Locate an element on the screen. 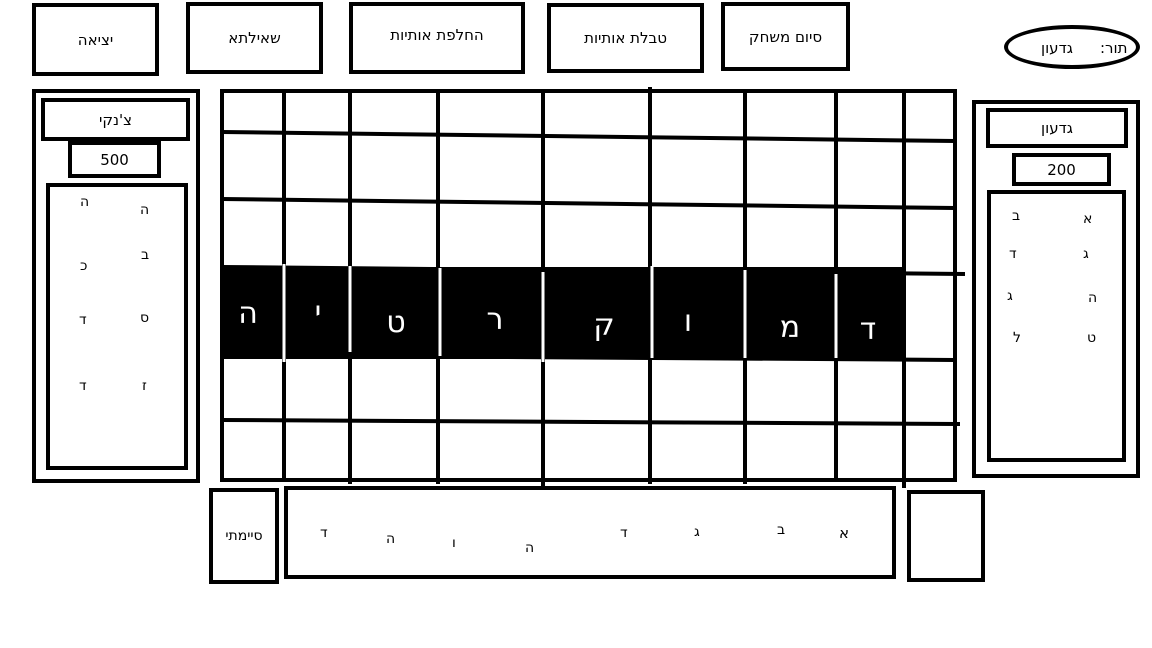 This screenshot has height=648, width=1152. rack-letter: א is located at coordinates (844, 533).